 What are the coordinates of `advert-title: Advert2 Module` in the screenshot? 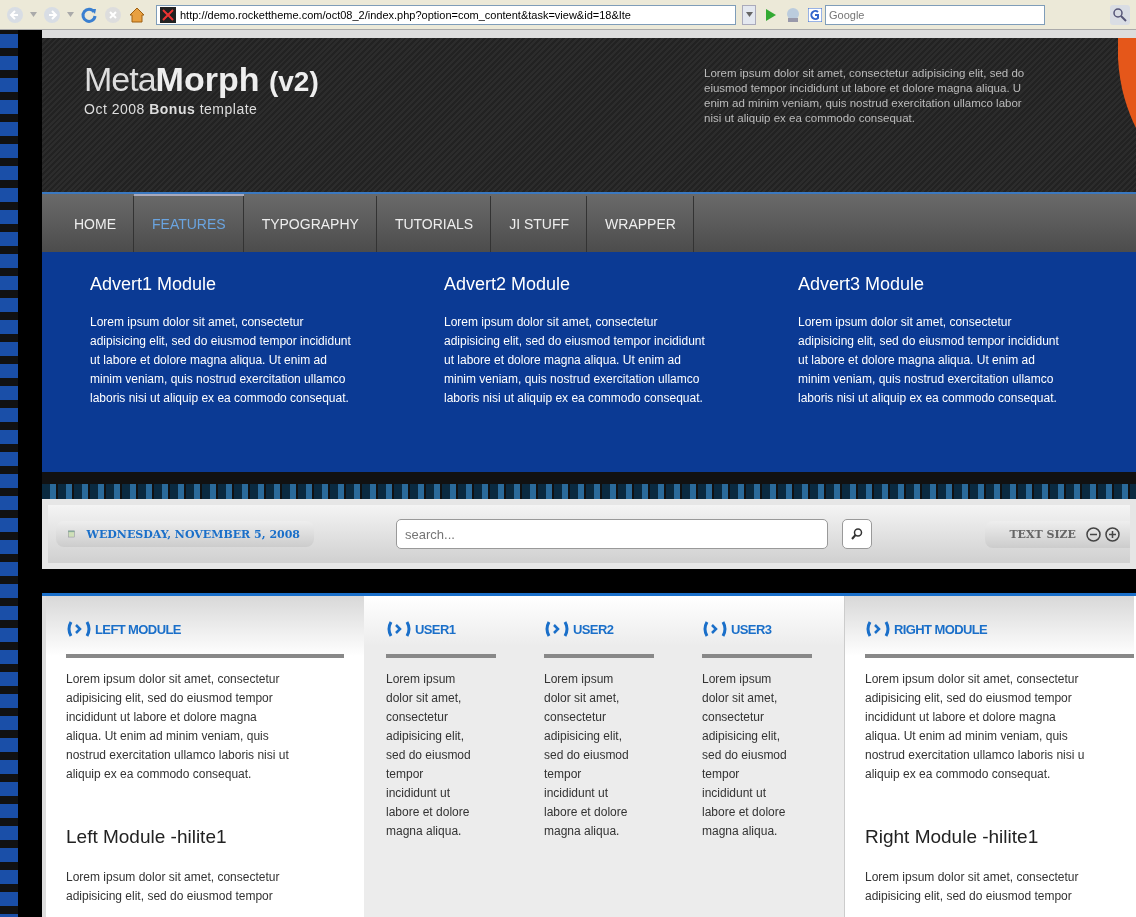 It's located at (508, 284).